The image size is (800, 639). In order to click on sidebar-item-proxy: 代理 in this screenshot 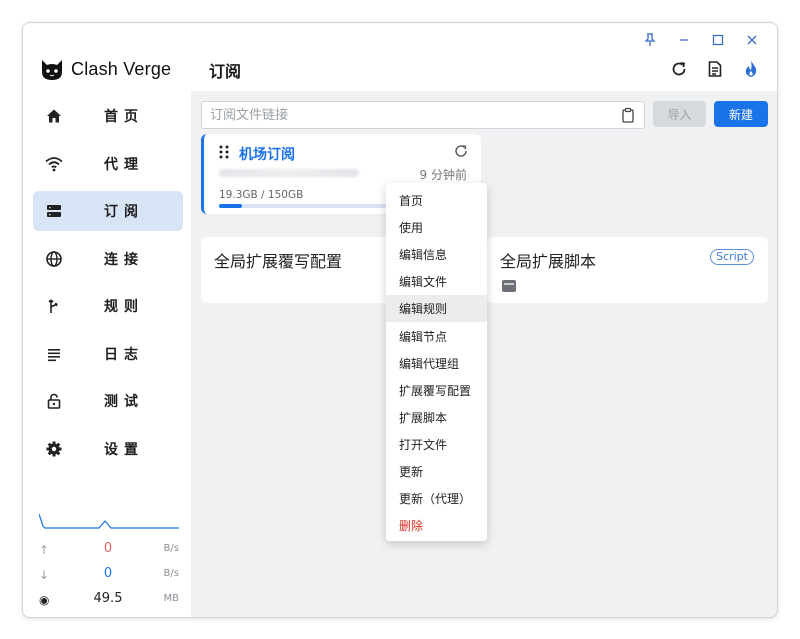, I will do `click(108, 164)`.